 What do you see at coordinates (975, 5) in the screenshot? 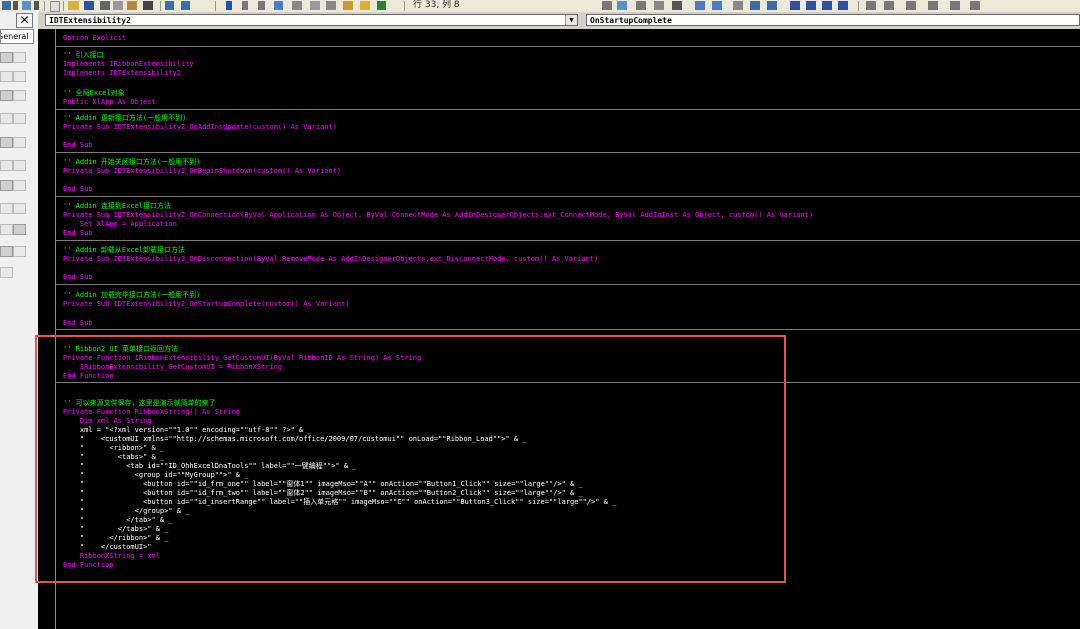
I see `group-icon` at bounding box center [975, 5].